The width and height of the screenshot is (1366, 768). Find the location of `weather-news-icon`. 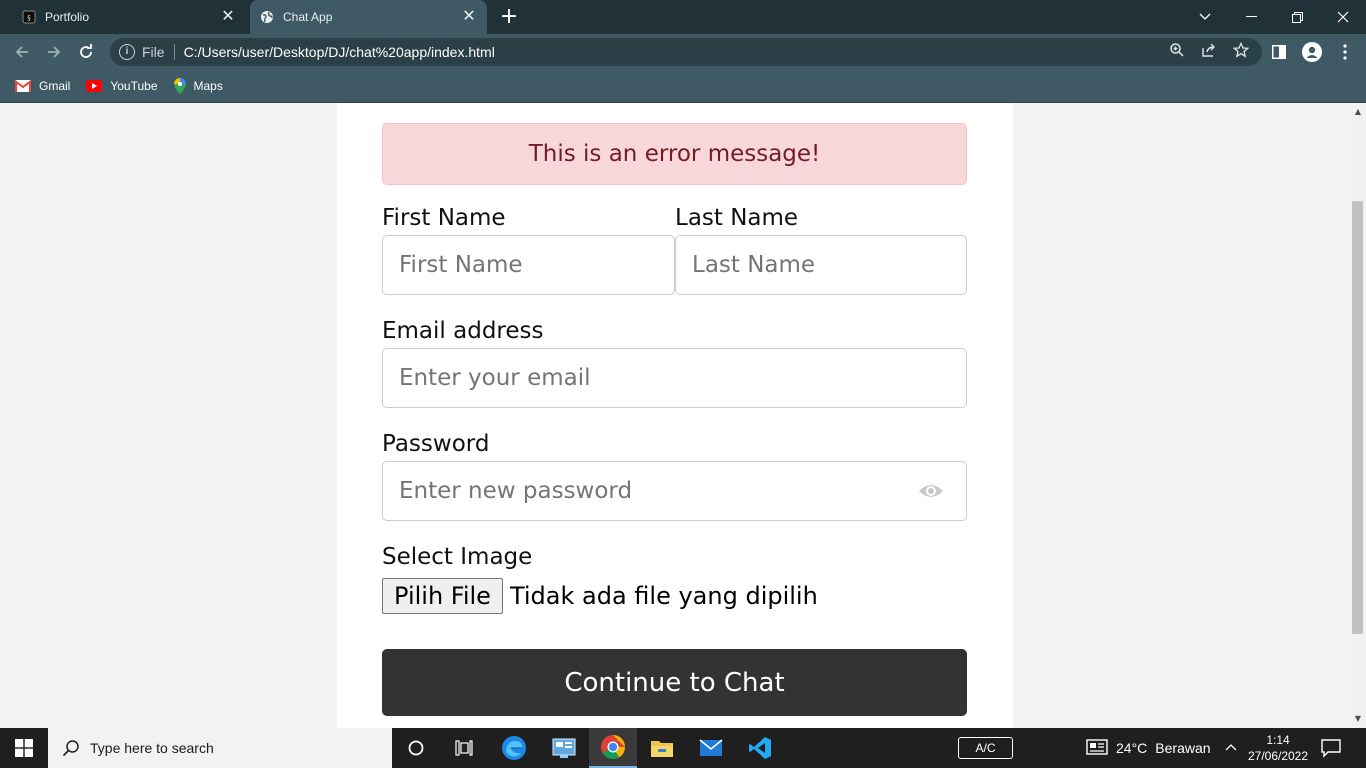

weather-news-icon is located at coordinates (1097, 748).